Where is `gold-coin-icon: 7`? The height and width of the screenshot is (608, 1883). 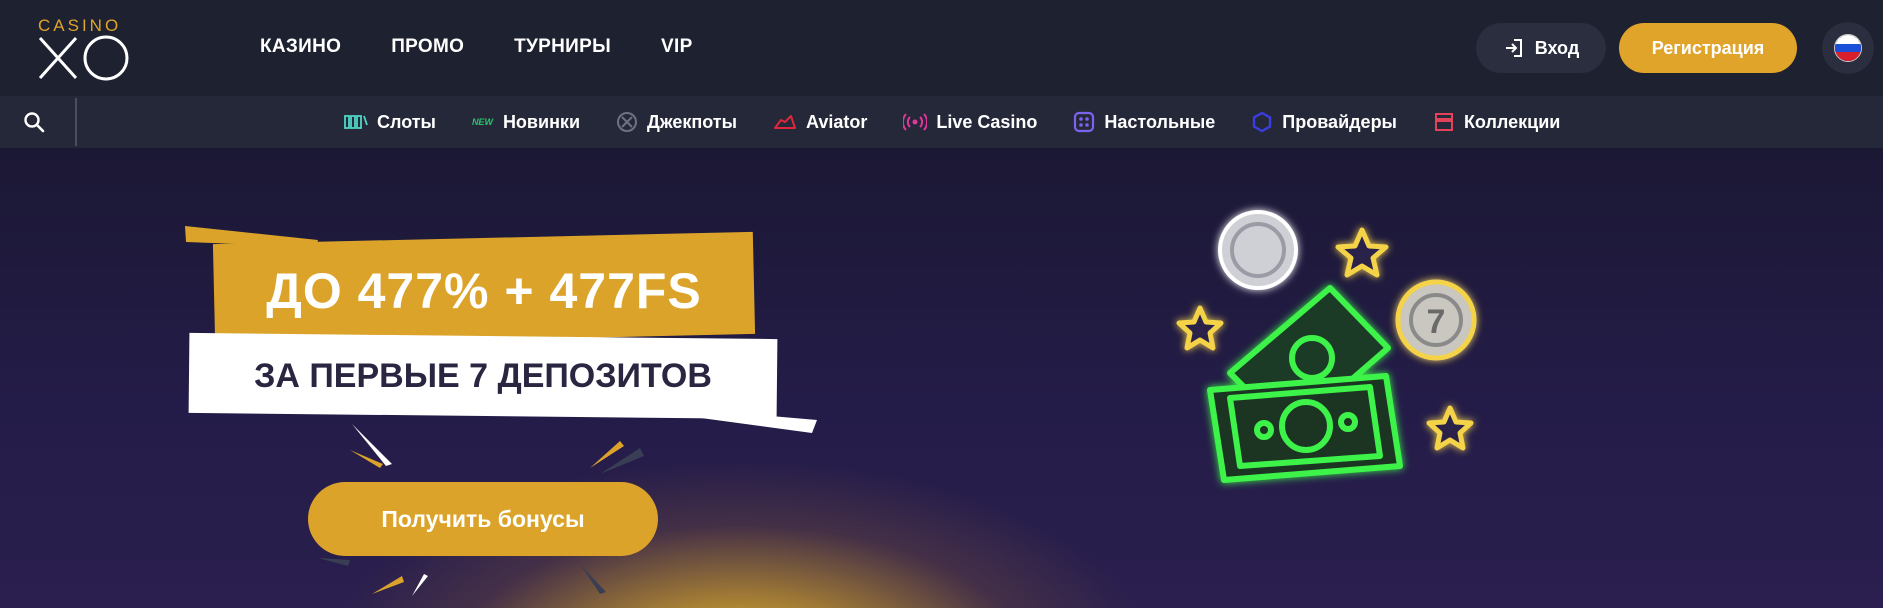 gold-coin-icon: 7 is located at coordinates (1436, 320).